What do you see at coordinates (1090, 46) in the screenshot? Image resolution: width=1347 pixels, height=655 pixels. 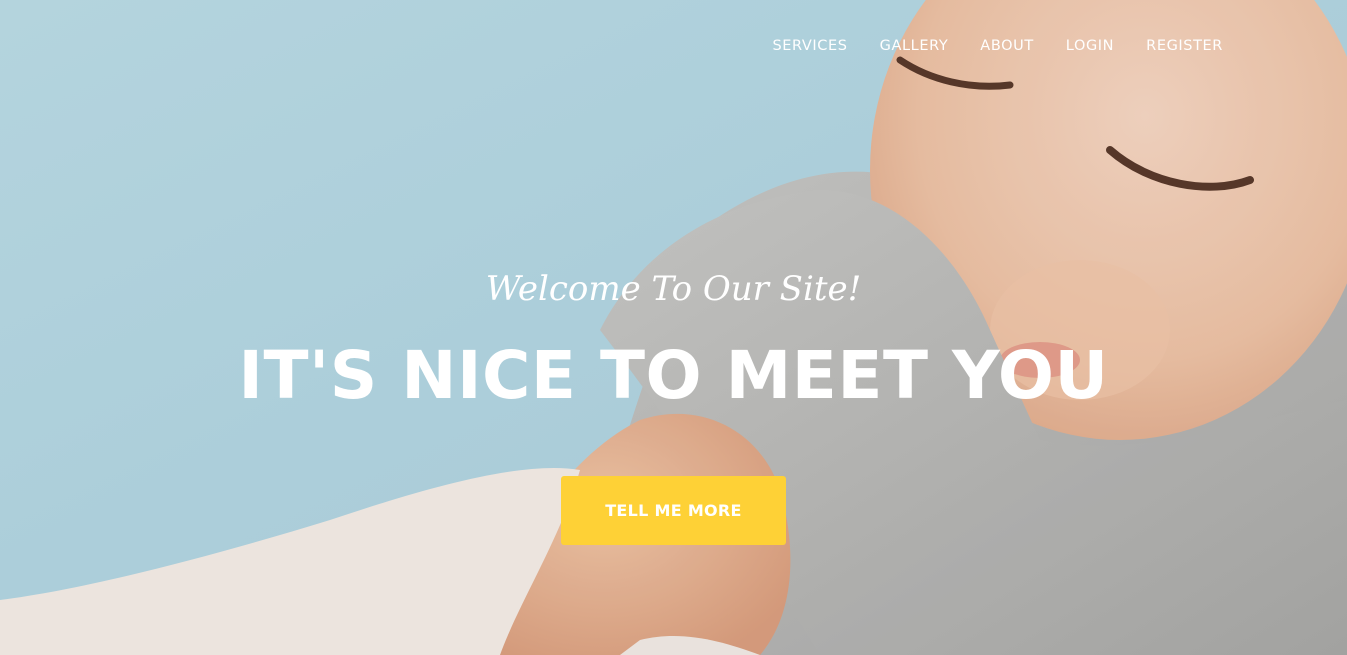 I see `nav-link-login: LOGIN` at bounding box center [1090, 46].